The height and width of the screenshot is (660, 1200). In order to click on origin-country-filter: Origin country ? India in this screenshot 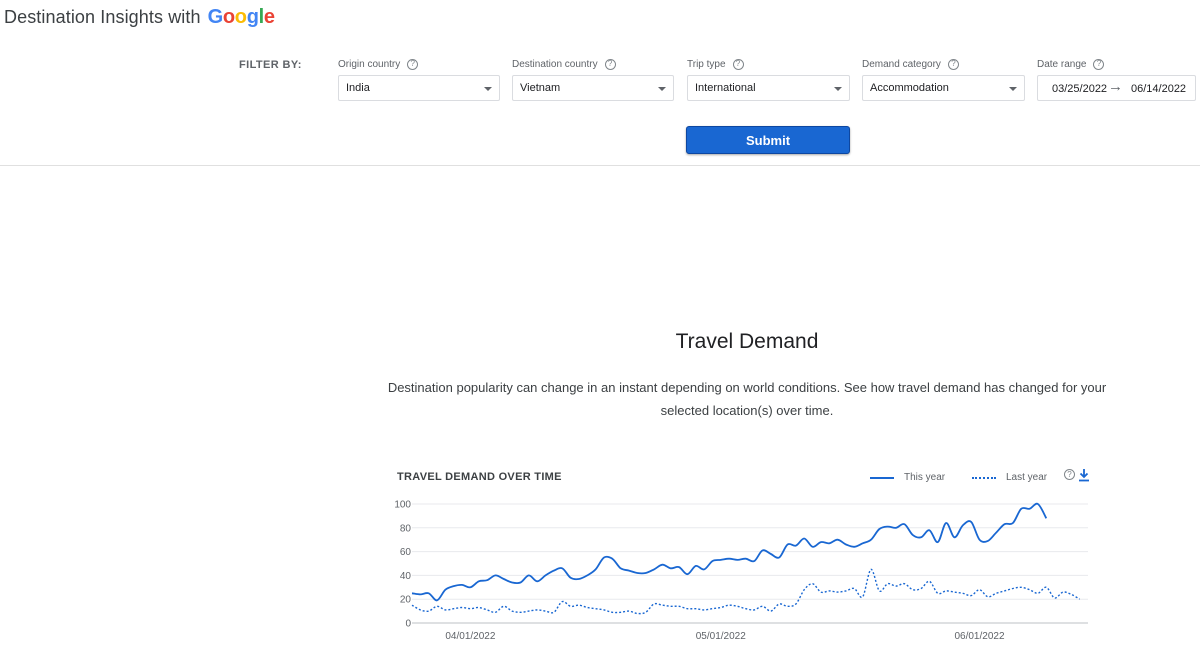, I will do `click(419, 79)`.